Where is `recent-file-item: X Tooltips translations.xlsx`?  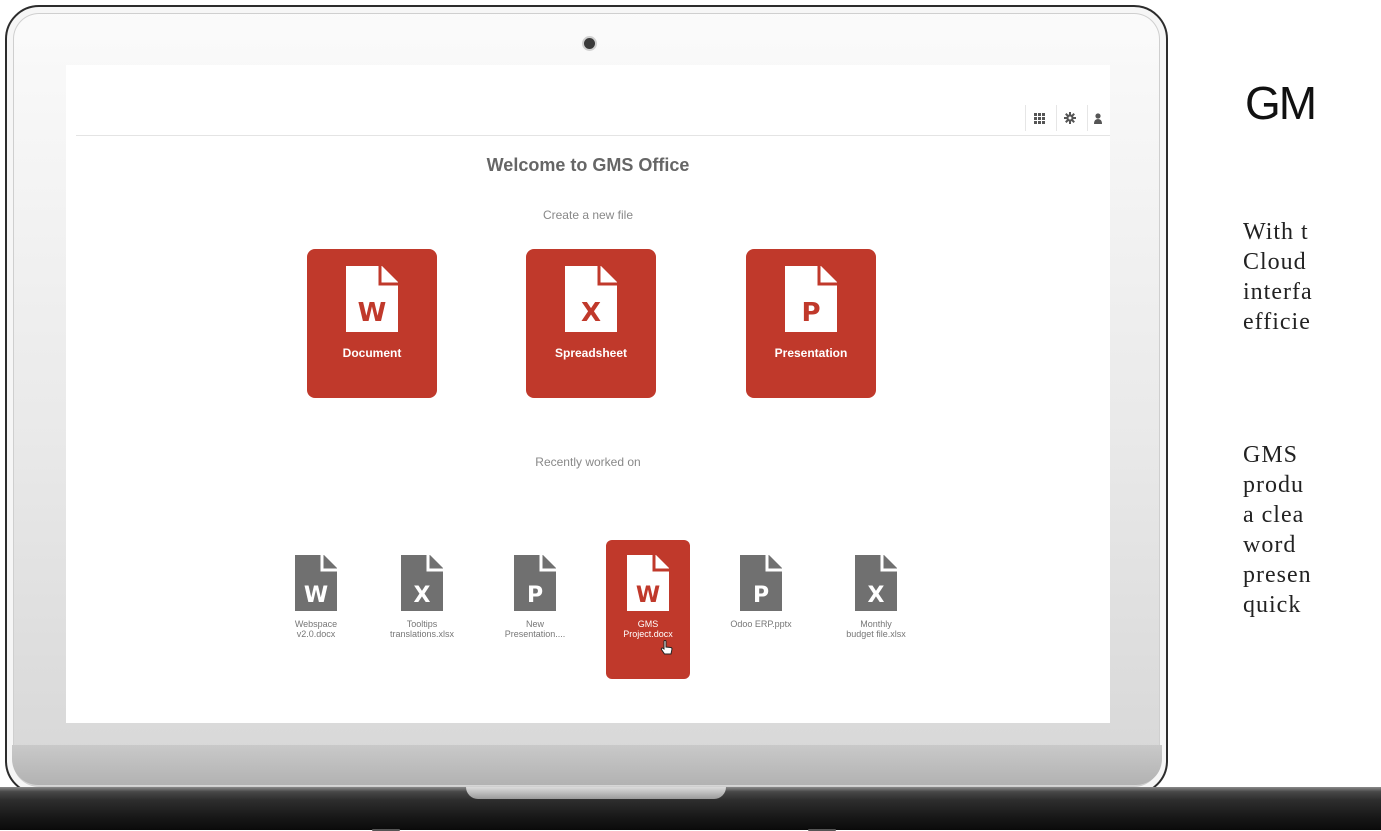 recent-file-item: X Tooltips translations.xlsx is located at coordinates (422, 609).